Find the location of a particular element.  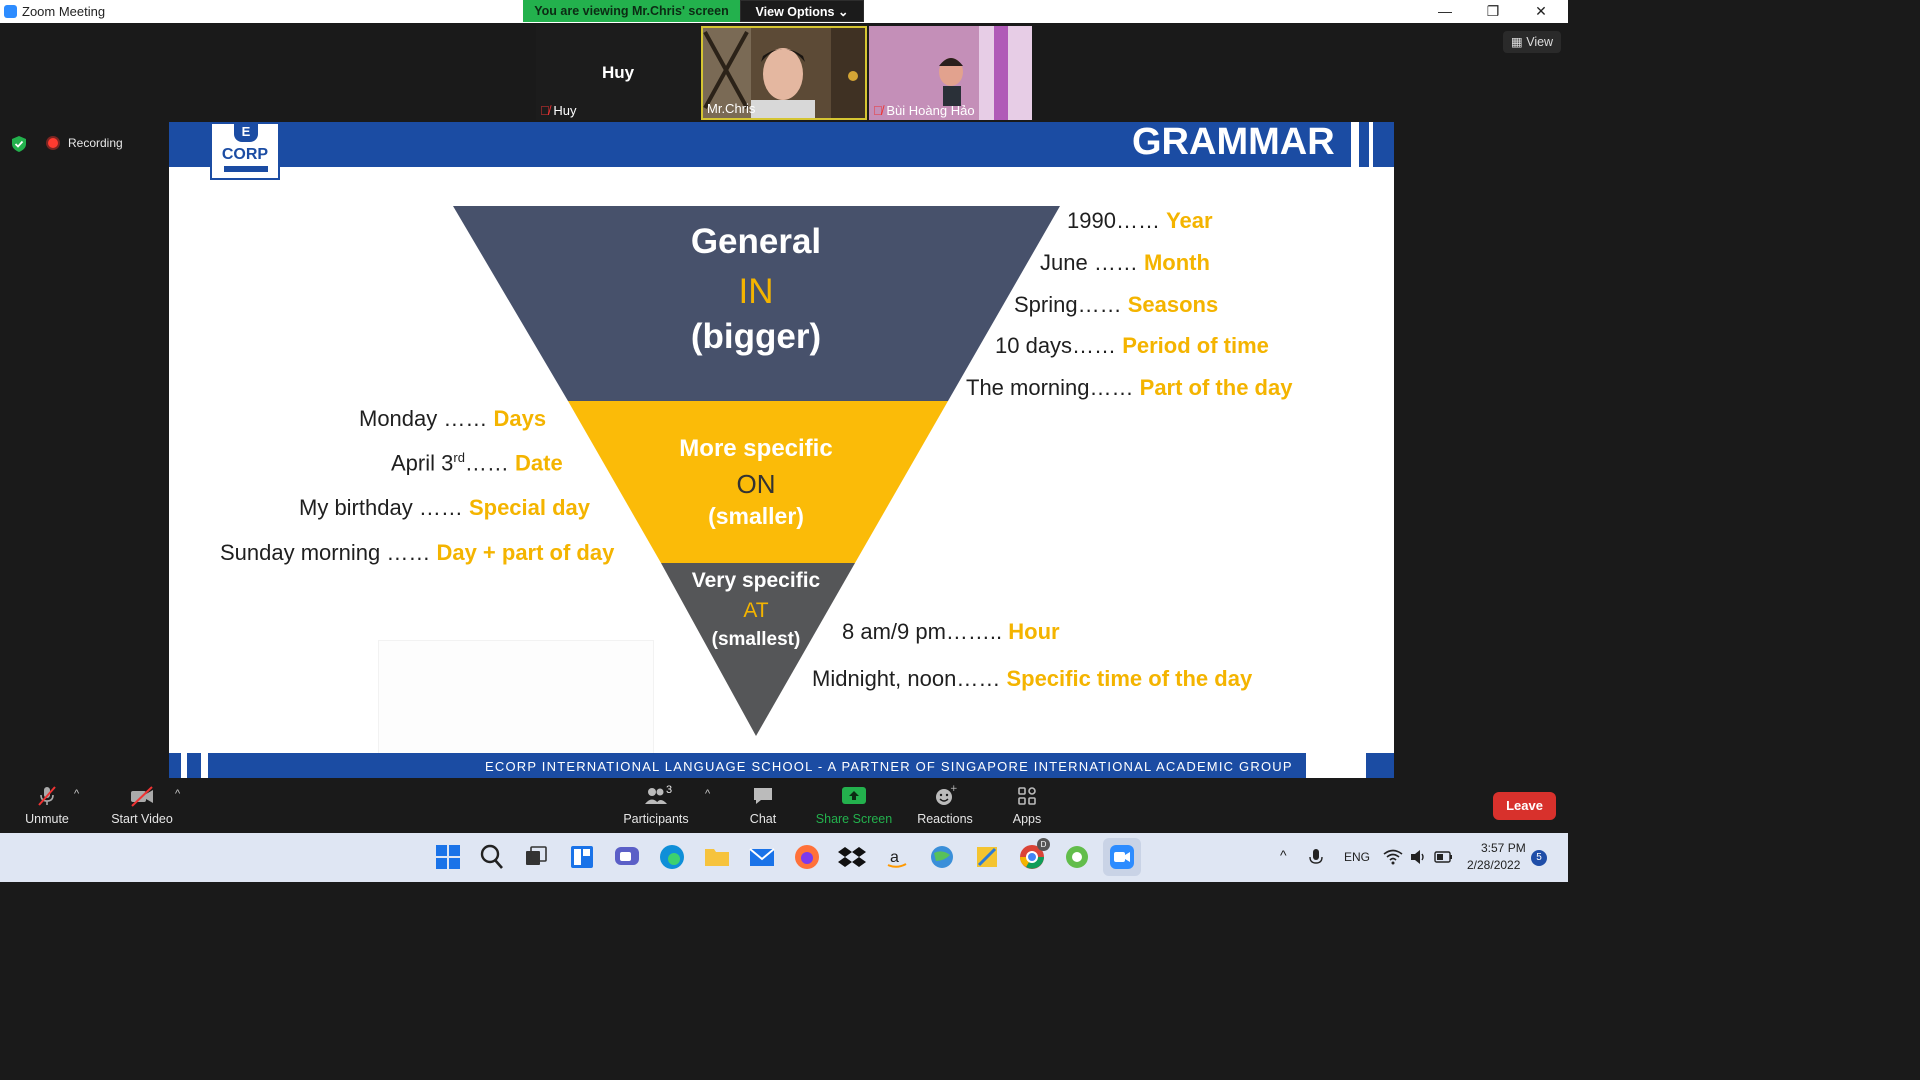

clock-date: 2/28/2022 is located at coordinates (1493, 865).